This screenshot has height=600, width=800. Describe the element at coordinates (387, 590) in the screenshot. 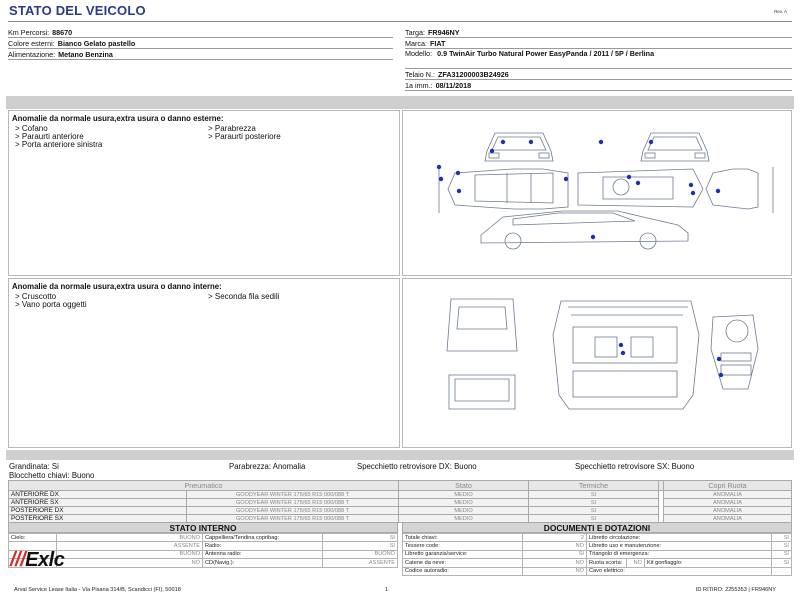

I see `footer-page-number: 1` at that location.